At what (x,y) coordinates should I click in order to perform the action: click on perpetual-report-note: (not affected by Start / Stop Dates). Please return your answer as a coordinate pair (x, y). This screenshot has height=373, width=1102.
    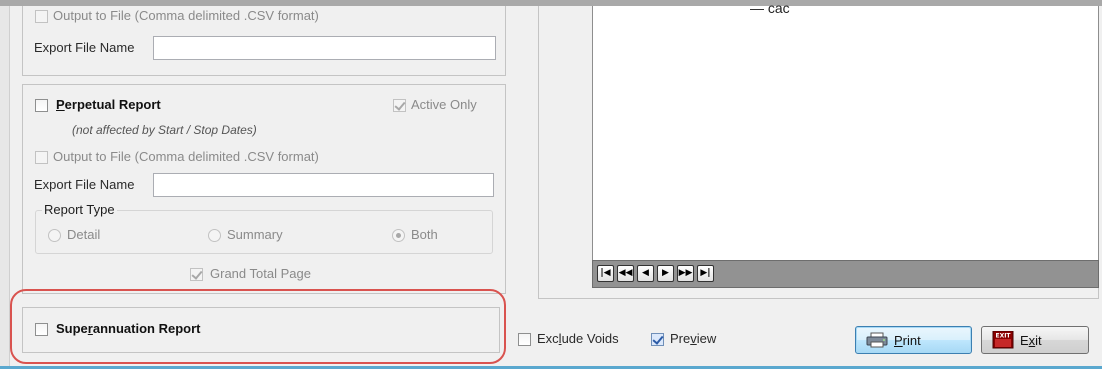
    Looking at the image, I should click on (164, 130).